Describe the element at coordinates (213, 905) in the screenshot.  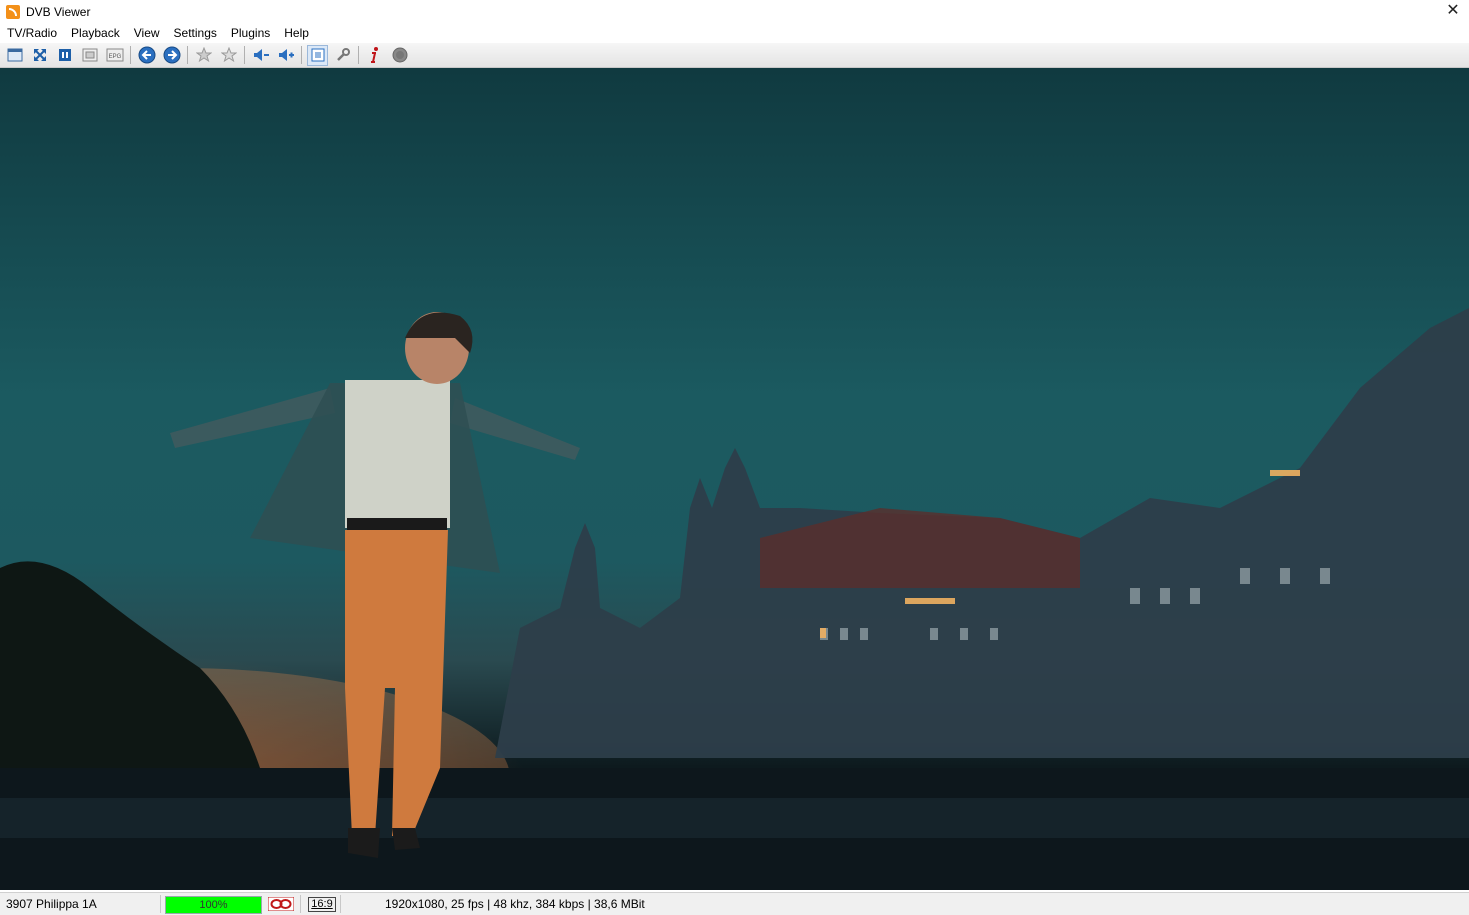
I see `signal-strength-bar: 100%` at that location.